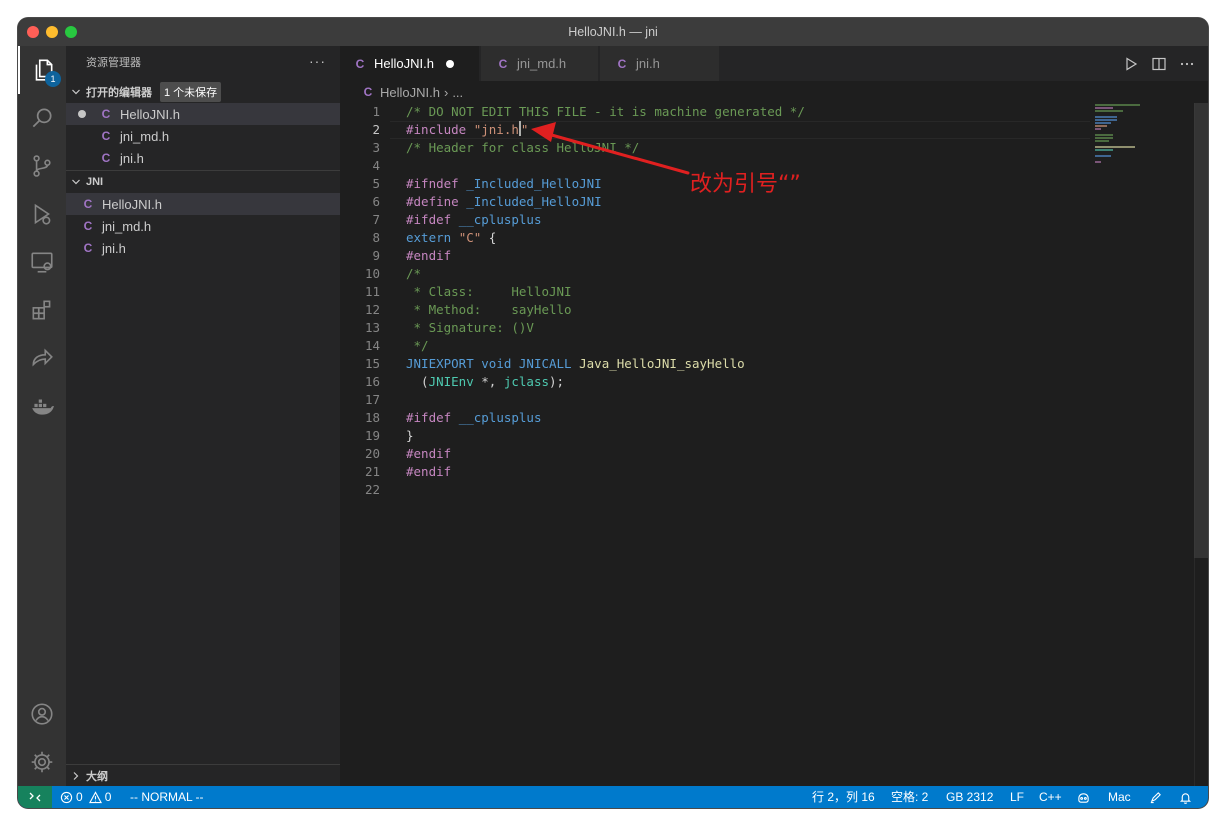 The width and height of the screenshot is (1226, 826). What do you see at coordinates (376, 183) in the screenshot?
I see `line-number: 5` at bounding box center [376, 183].